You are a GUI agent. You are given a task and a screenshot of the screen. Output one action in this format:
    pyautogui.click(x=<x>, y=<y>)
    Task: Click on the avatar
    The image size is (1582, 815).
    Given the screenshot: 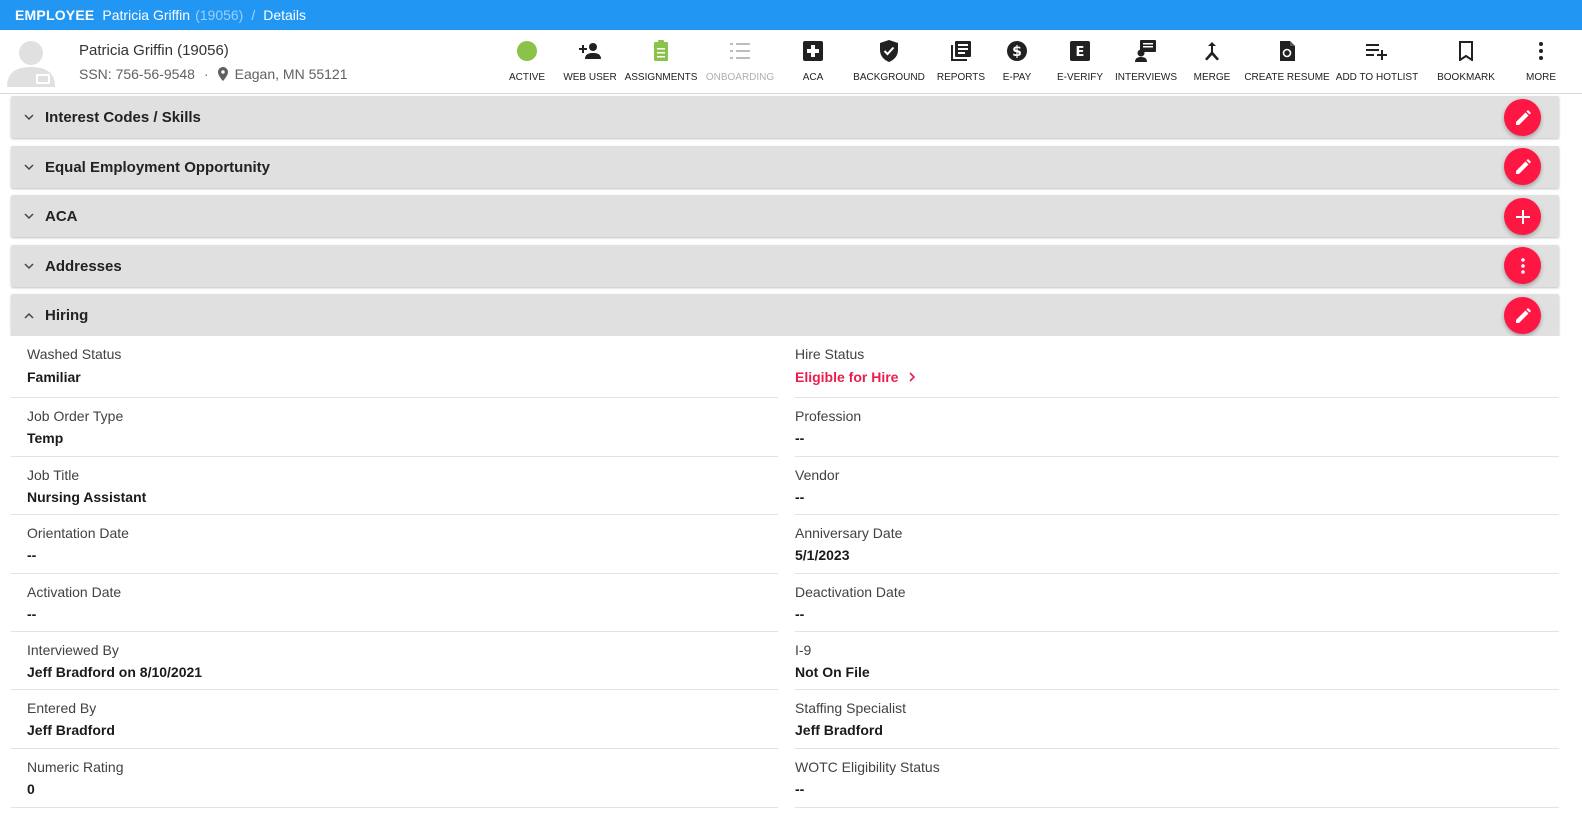 What is the action you would take?
    pyautogui.click(x=31, y=62)
    